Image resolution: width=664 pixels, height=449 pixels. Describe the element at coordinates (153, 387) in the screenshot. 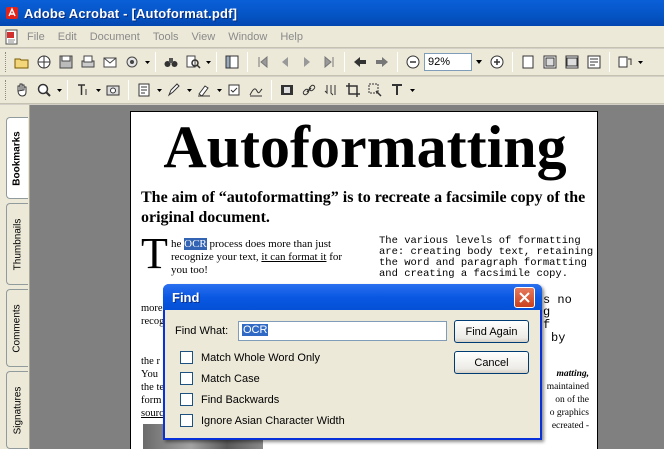

I see `text-fragment: the te` at that location.